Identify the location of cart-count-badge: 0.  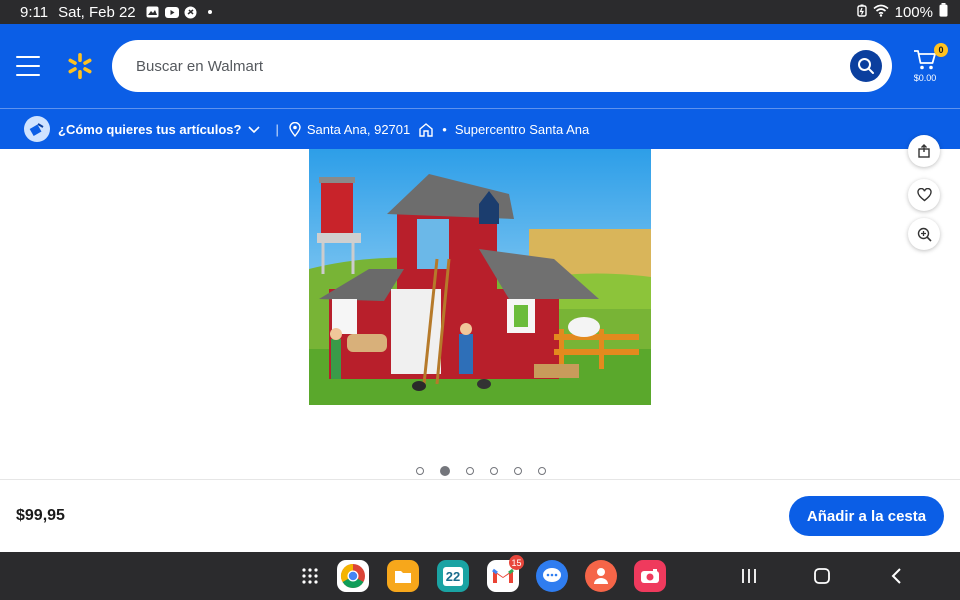
(941, 50).